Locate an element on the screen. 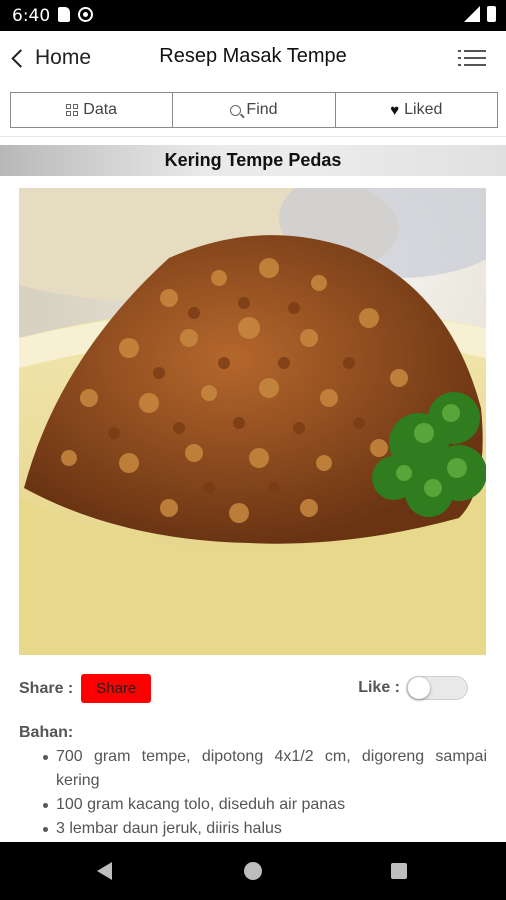 Image resolution: width=506 pixels, height=900 pixels. status-icons-right is located at coordinates (480, 14).